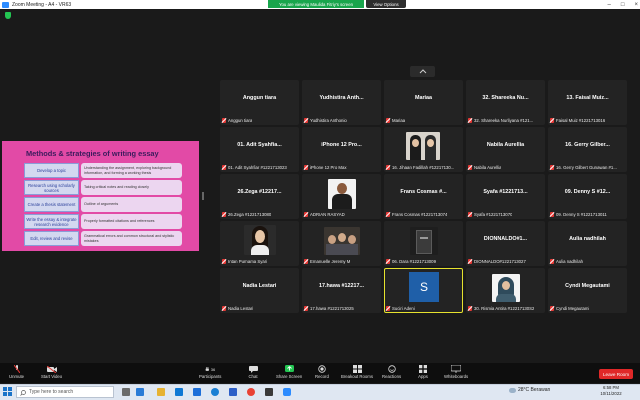 Image resolution: width=640 pixels, height=400 pixels. I want to click on chat-button: Chat, so click(253, 372).